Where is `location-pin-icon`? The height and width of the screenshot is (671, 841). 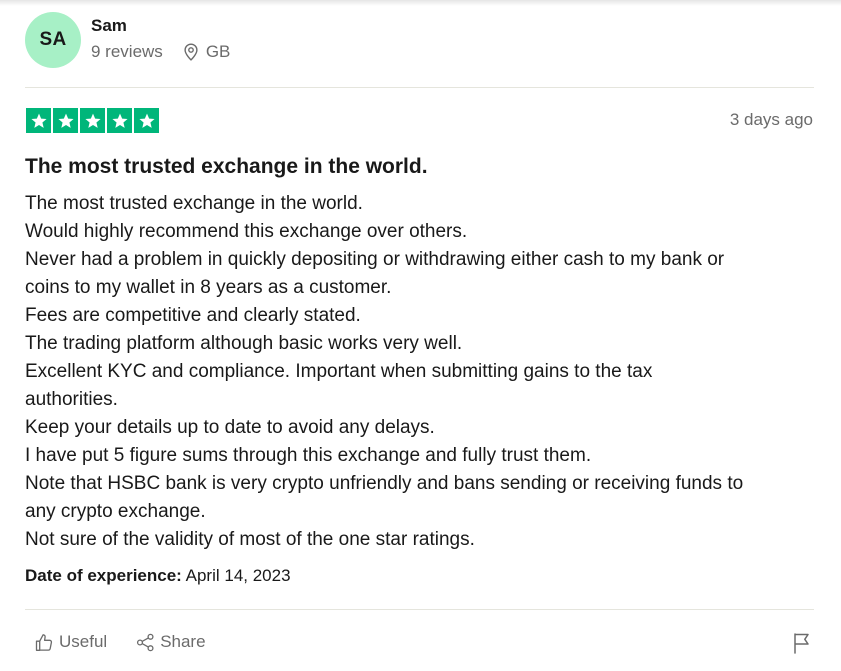
location-pin-icon is located at coordinates (191, 51).